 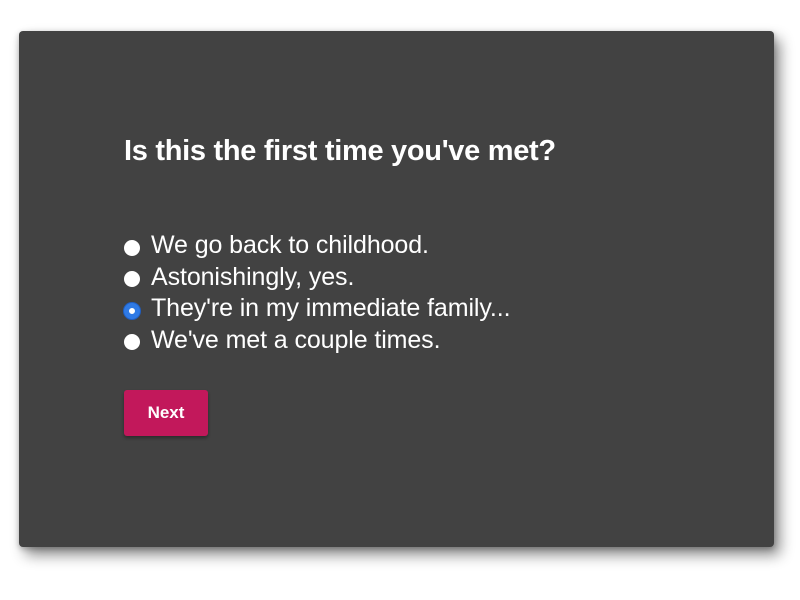 What do you see at coordinates (253, 276) in the screenshot?
I see `answer-option-label: Astonishingly, yes.` at bounding box center [253, 276].